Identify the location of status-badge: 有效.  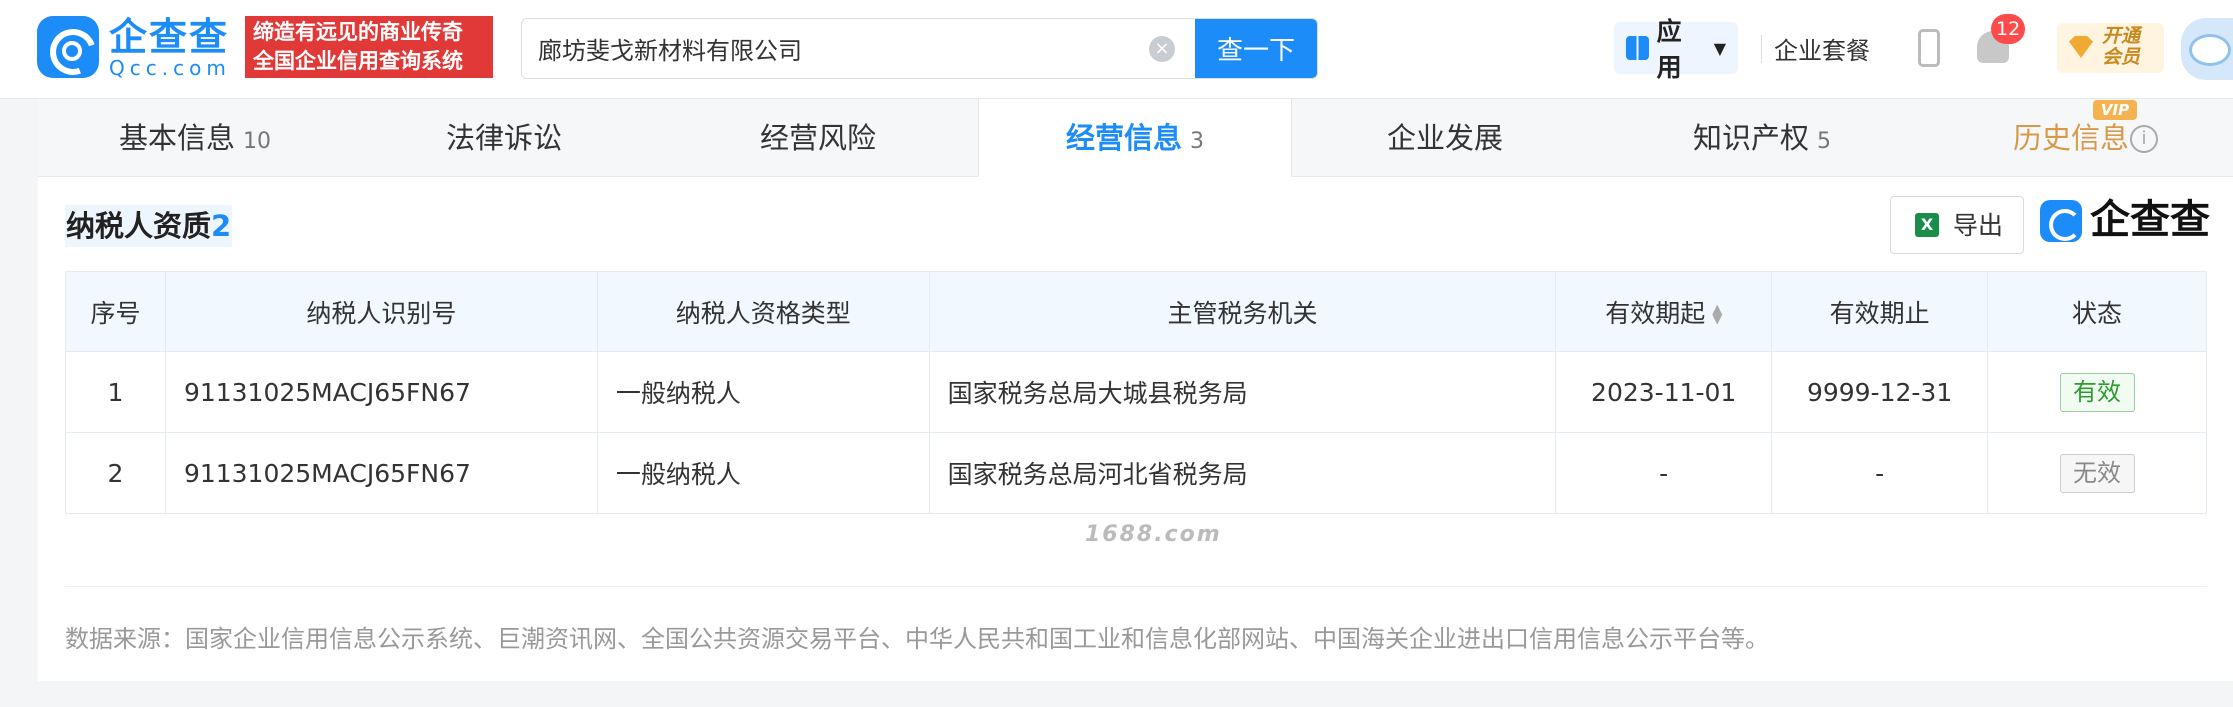
(2097, 392).